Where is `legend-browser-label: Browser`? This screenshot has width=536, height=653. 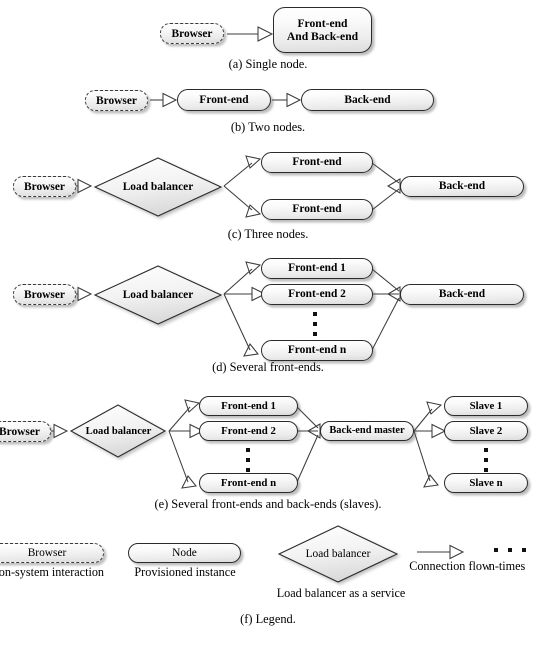 legend-browser-label: Browser is located at coordinates (47, 553).